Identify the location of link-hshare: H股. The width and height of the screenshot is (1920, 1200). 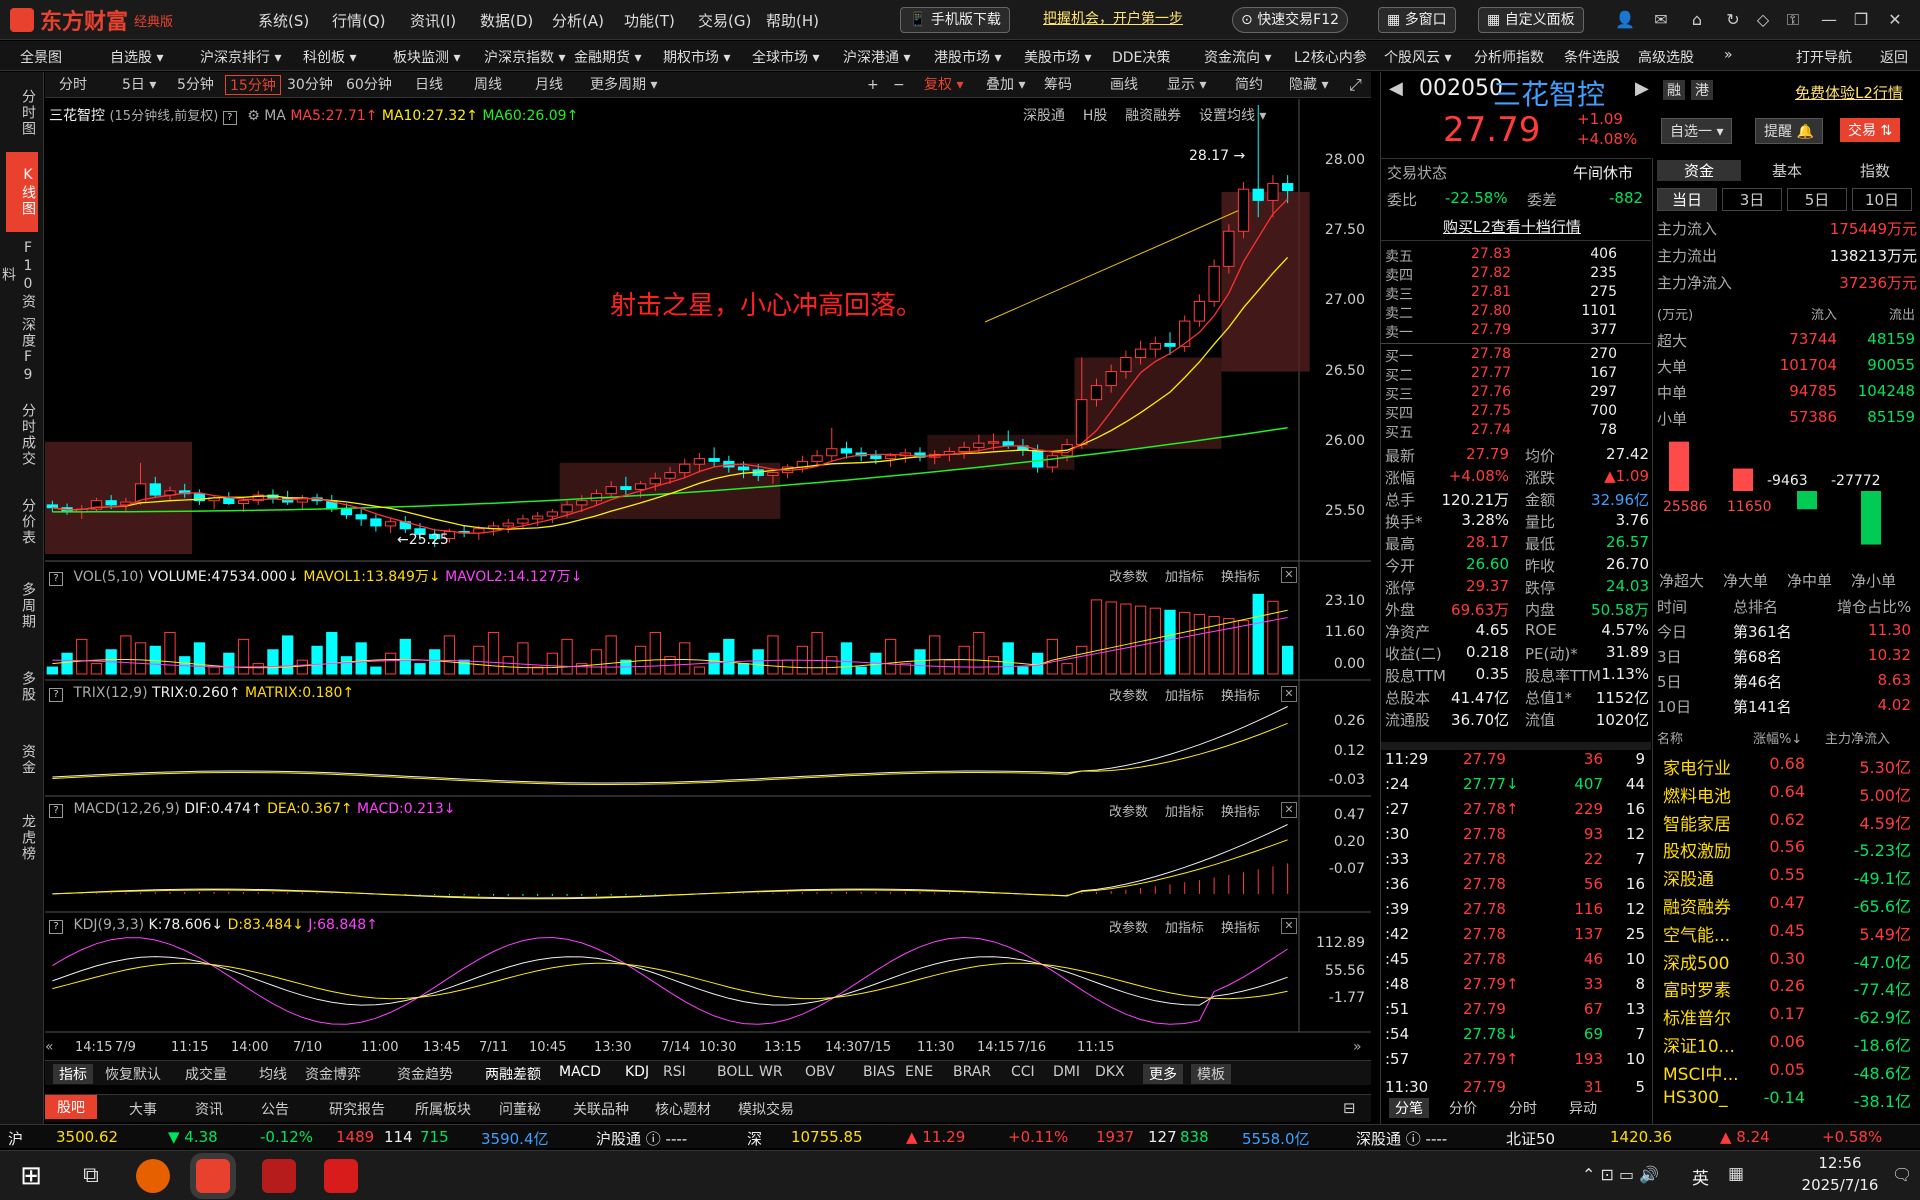
(1095, 116).